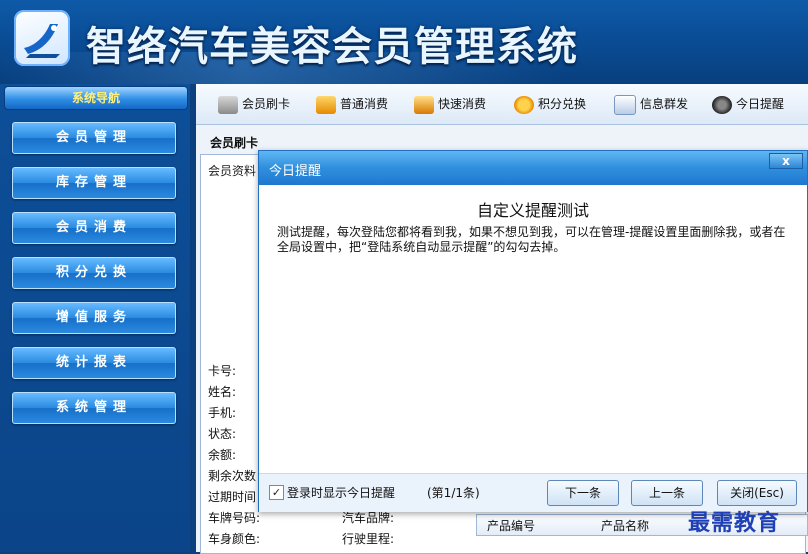  Describe the element at coordinates (341, 492) in the screenshot. I see `show-on-login-label: 登录时显示今日提醒` at that location.